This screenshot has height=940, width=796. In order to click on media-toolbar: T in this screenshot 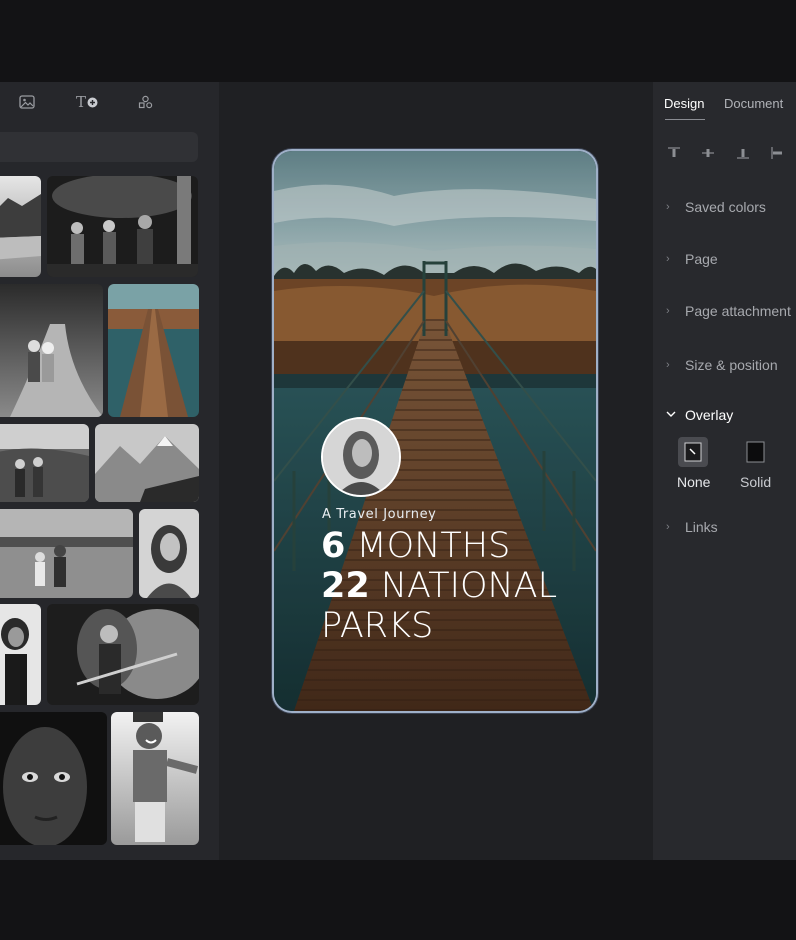, I will do `click(109, 102)`.